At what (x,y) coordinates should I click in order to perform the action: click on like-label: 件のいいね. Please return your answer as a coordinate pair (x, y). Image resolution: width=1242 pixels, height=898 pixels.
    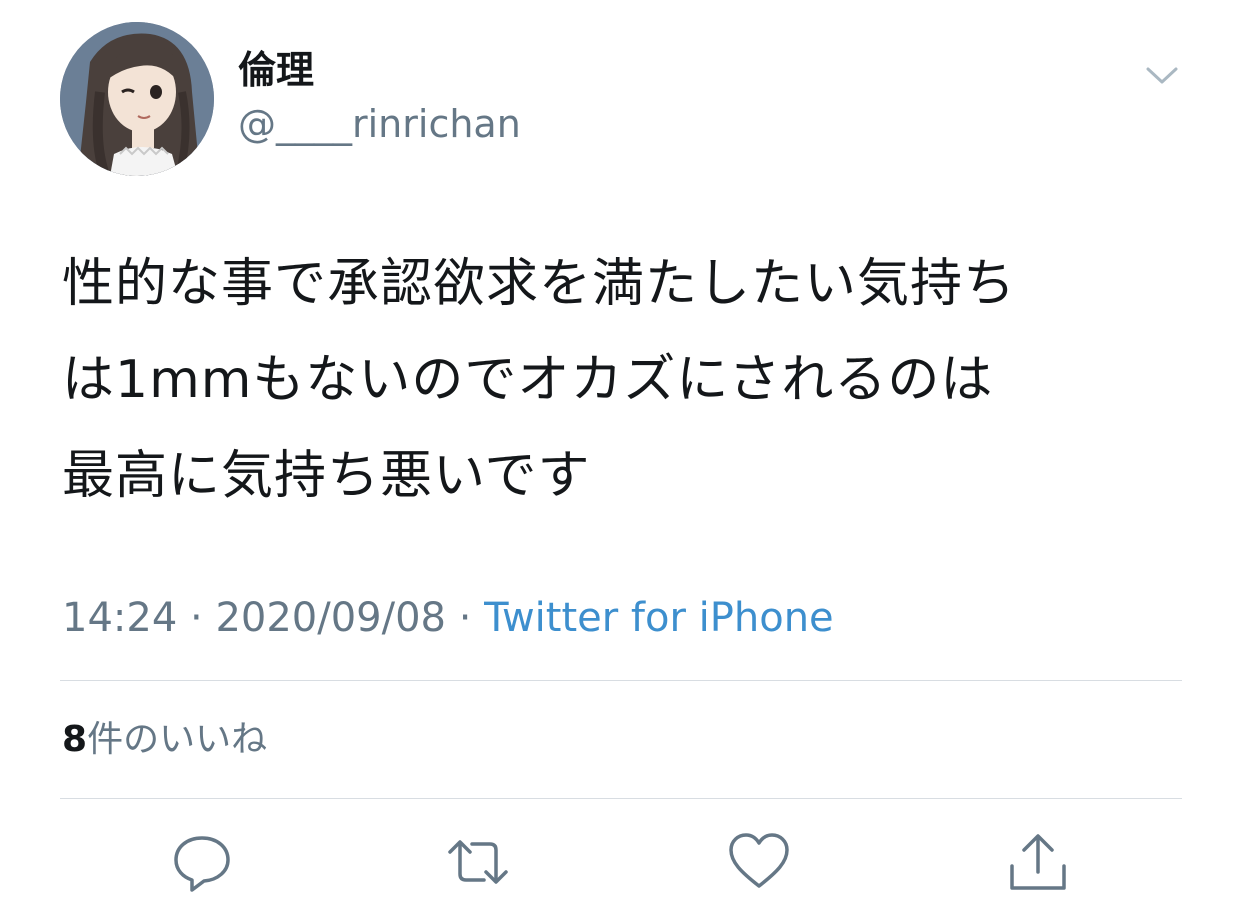
    Looking at the image, I should click on (177, 739).